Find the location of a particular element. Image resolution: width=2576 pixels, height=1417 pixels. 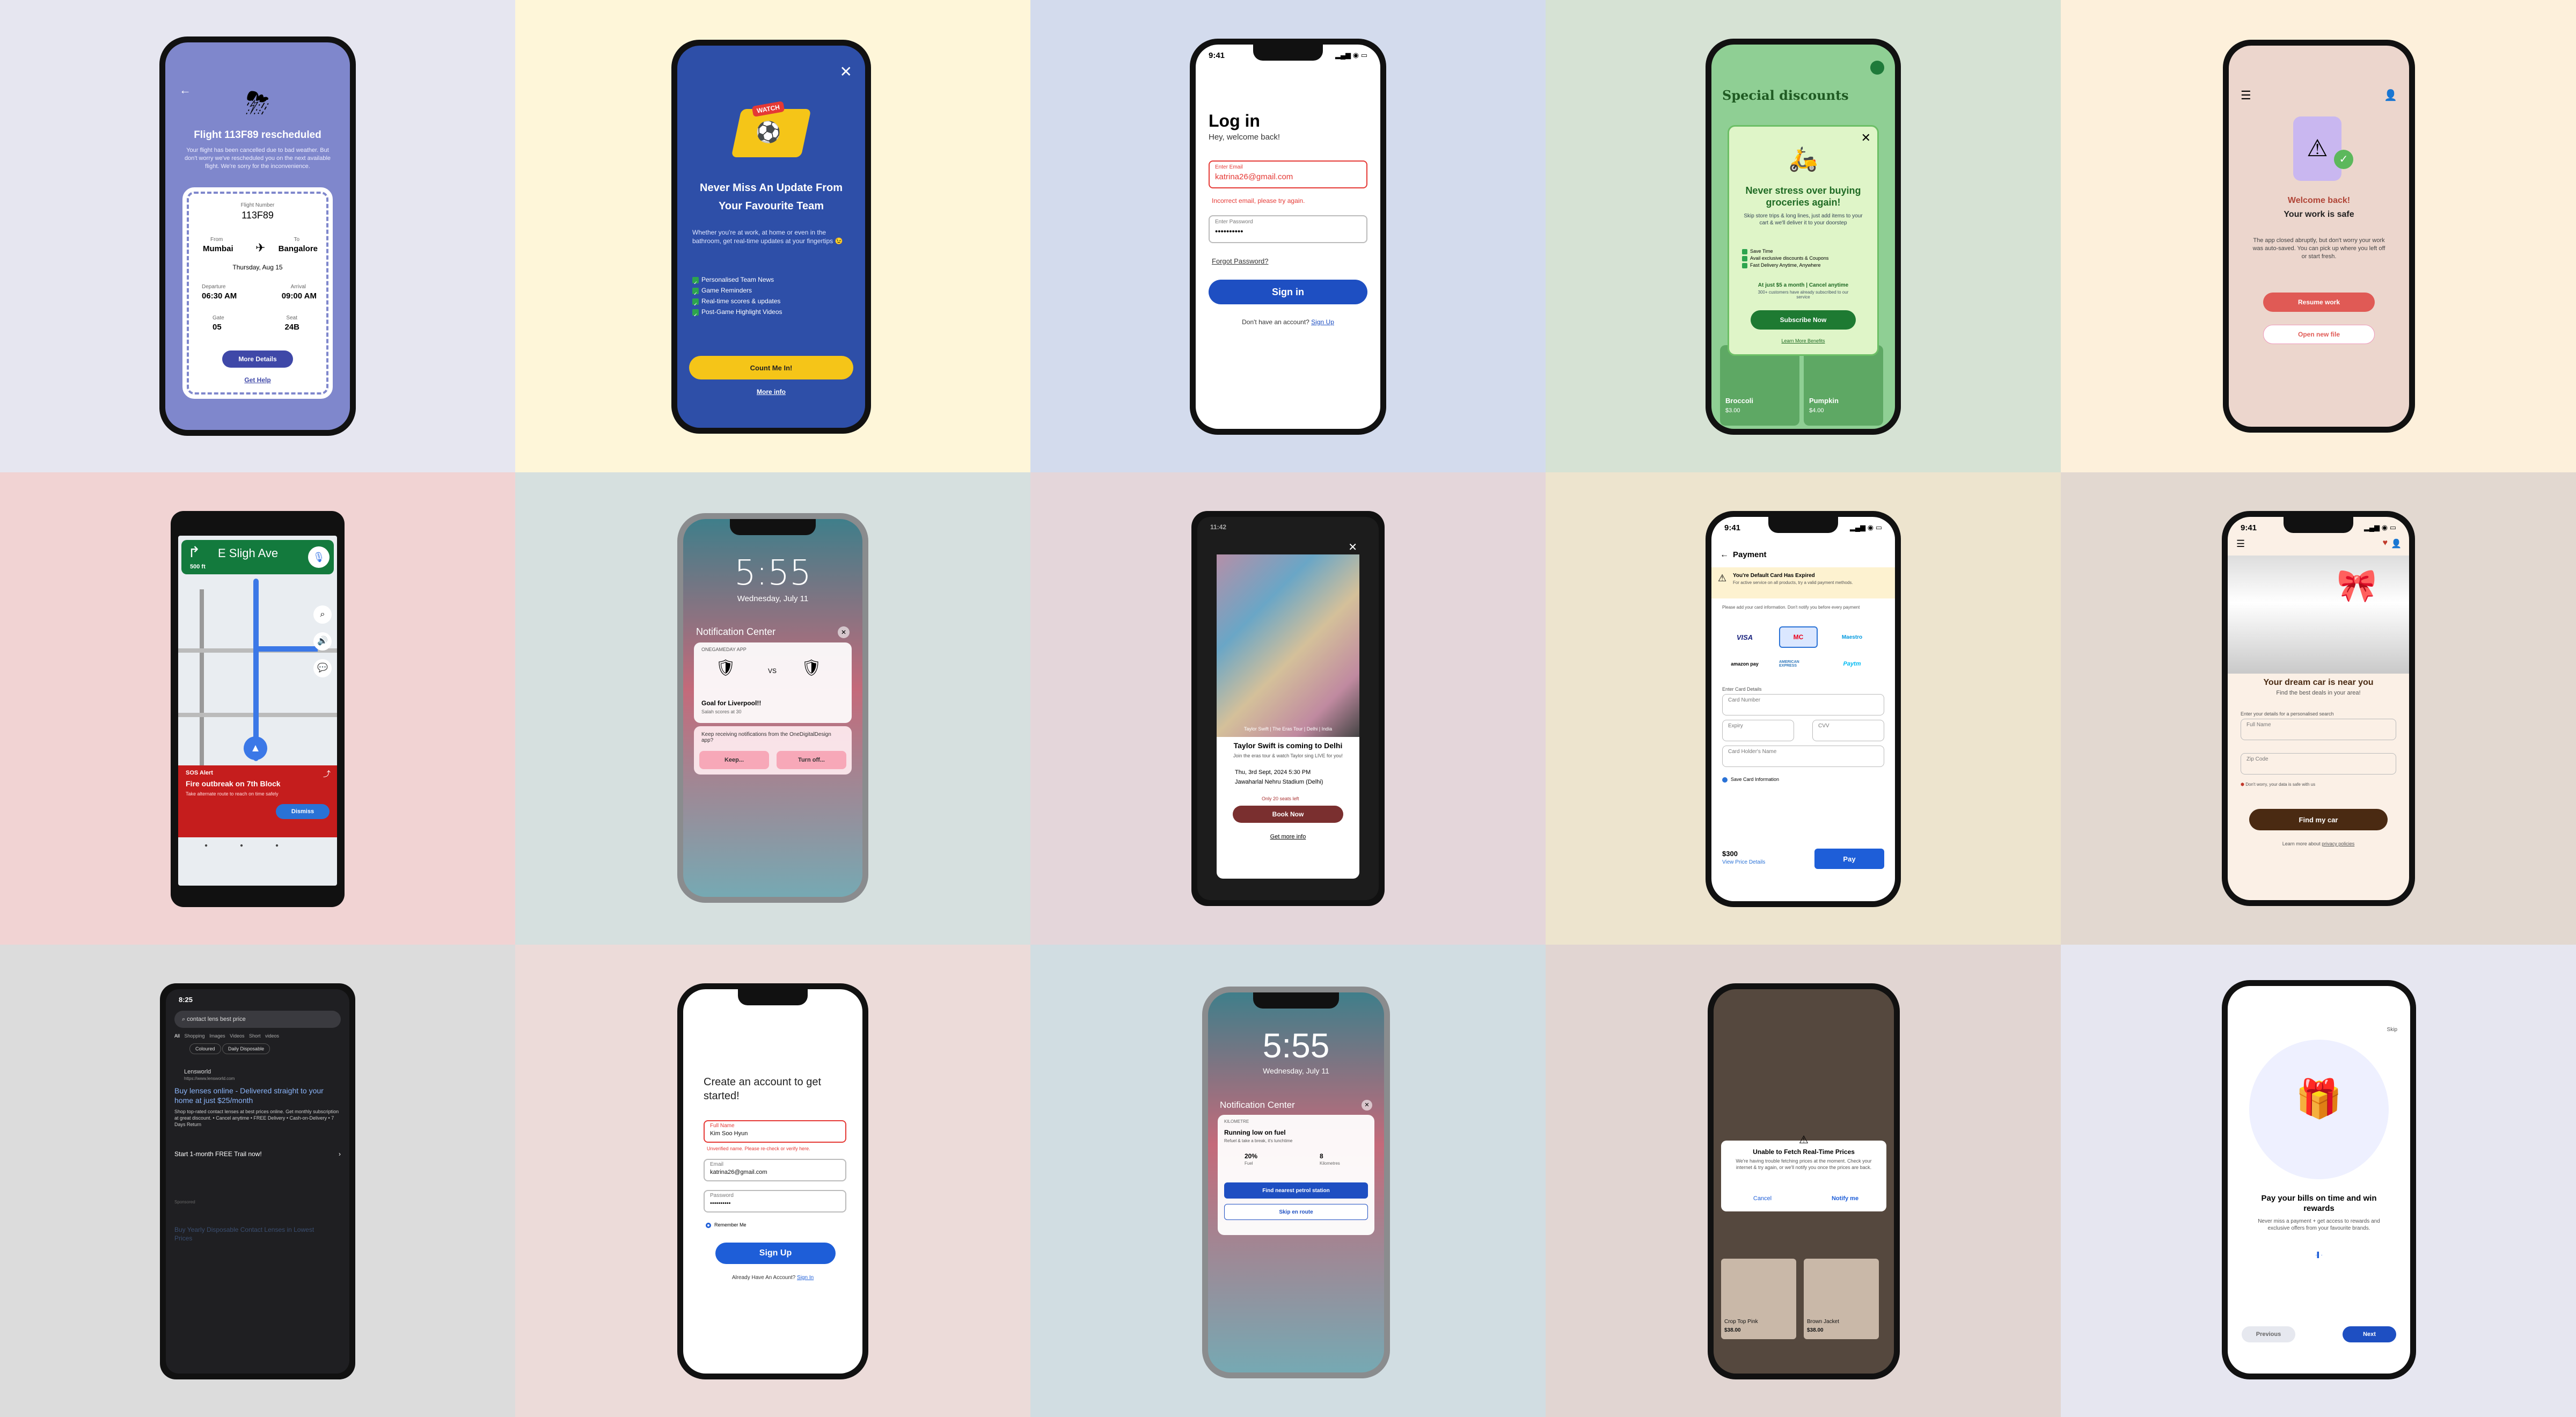

more-details-button: More Details is located at coordinates (257, 359).